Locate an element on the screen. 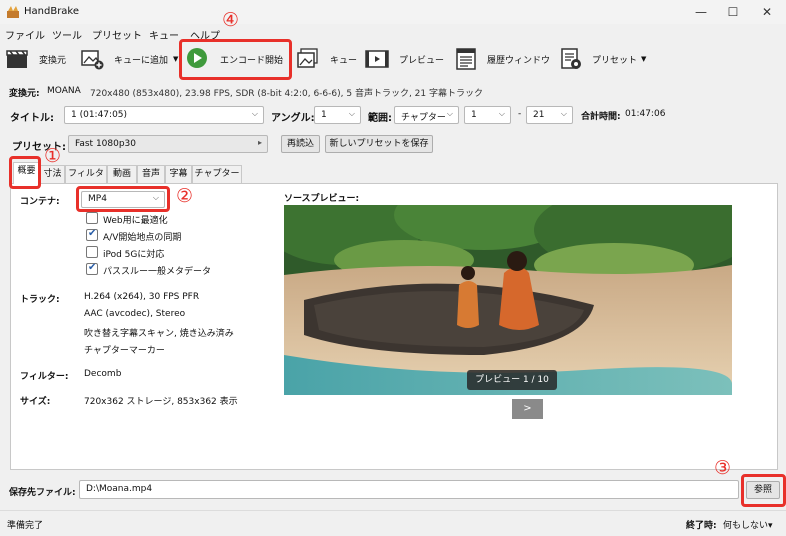  close-button: ✕ is located at coordinates (767, 12).